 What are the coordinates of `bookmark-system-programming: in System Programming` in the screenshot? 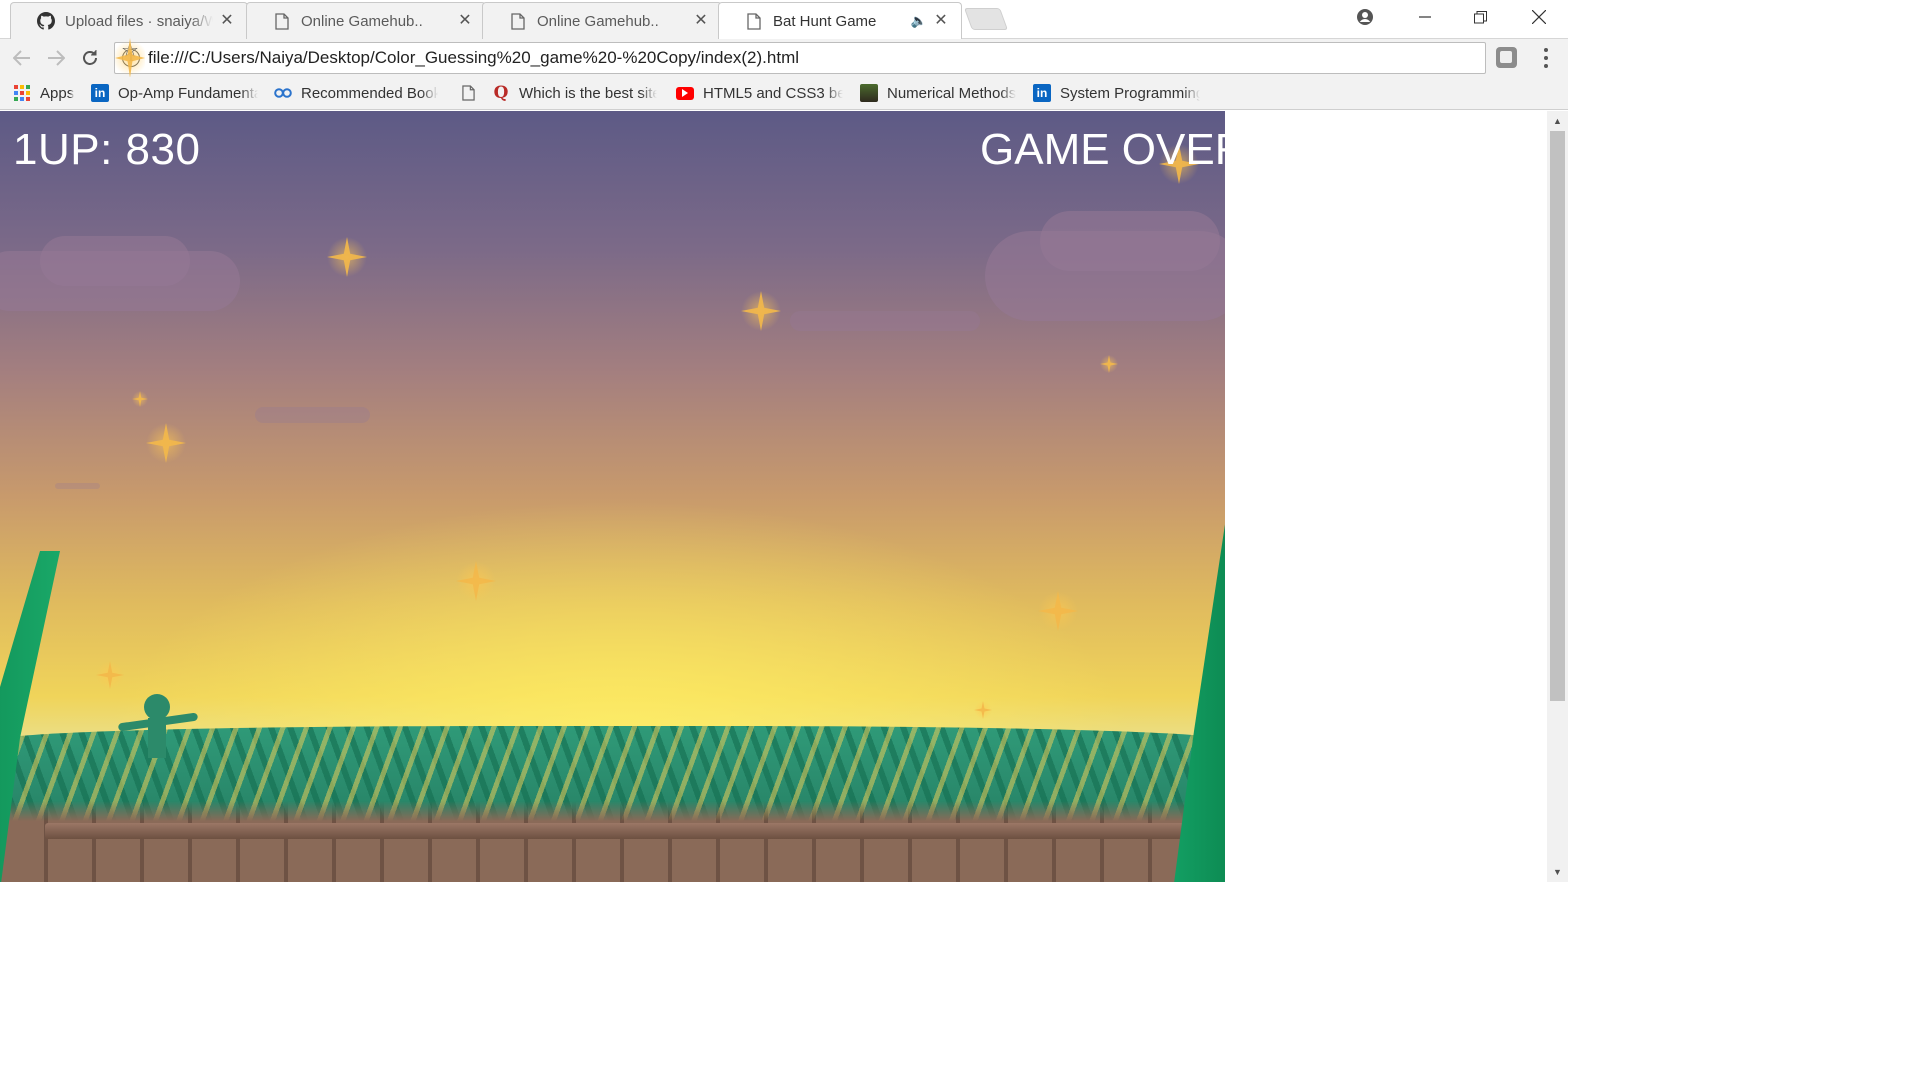 It's located at (1116, 93).